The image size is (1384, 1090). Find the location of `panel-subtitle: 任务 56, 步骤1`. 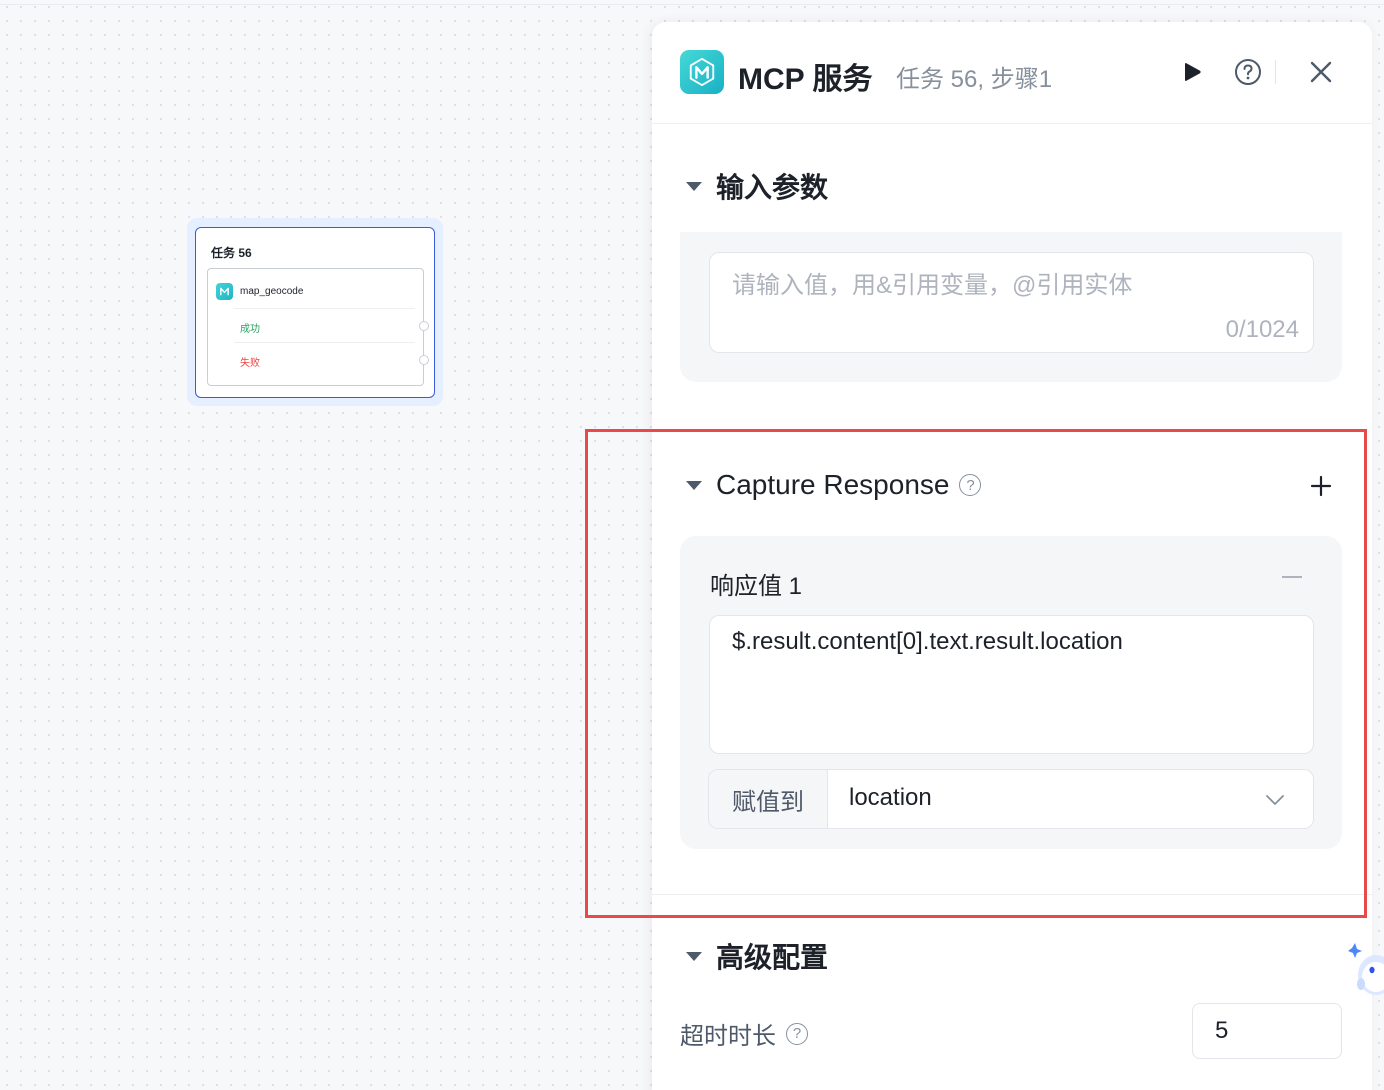

panel-subtitle: 任务 56, 步骤1 is located at coordinates (974, 79).